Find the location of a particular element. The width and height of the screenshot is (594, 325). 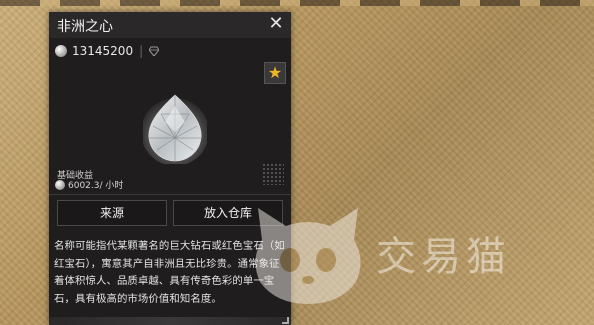

diamond-small-icon is located at coordinates (154, 51).